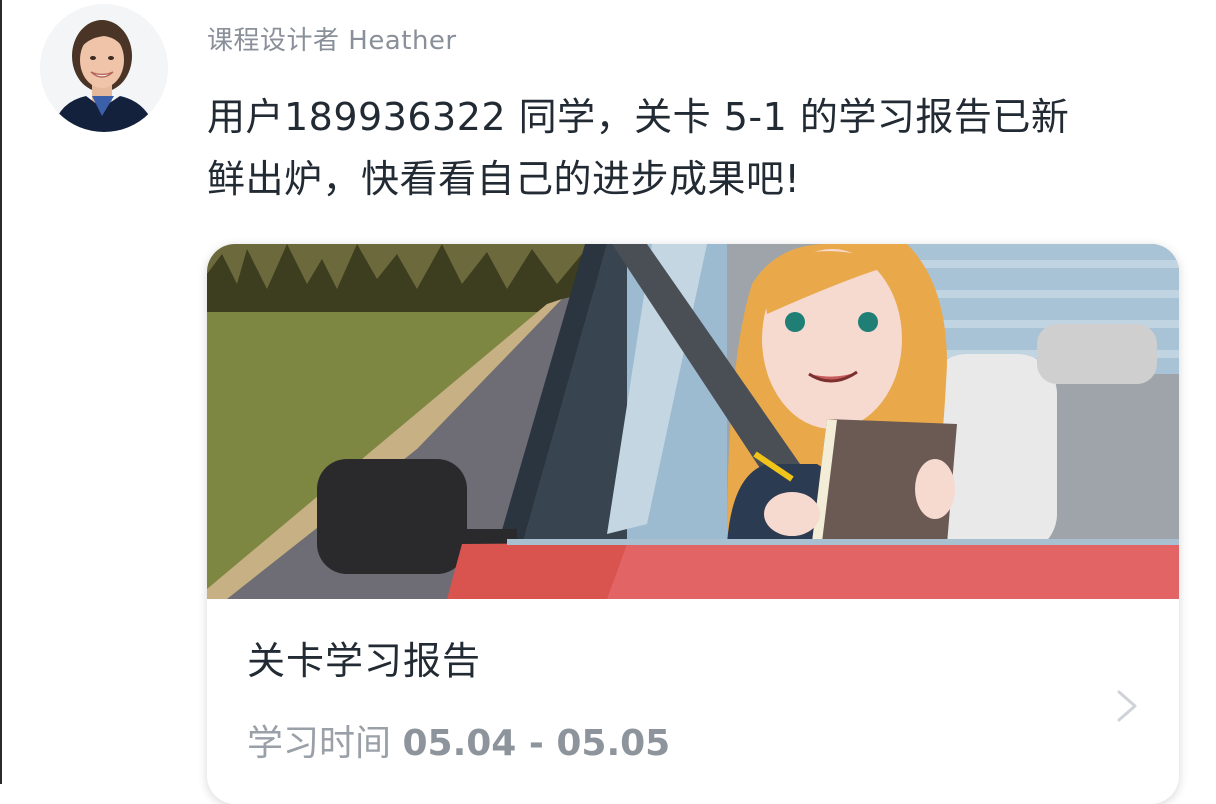 This screenshot has height=804, width=1216. Describe the element at coordinates (536, 743) in the screenshot. I see `study-time-range: 05.04 - 05.05` at that location.